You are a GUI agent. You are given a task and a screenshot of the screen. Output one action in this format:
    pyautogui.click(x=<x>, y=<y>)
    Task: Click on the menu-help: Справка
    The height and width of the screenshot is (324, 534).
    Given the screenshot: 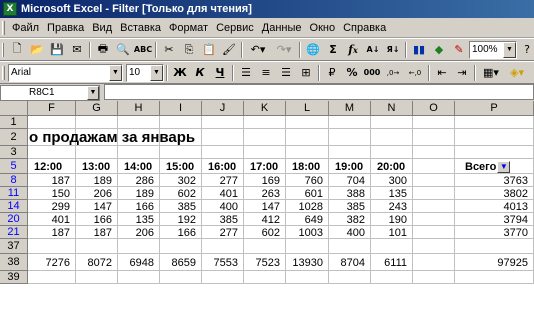 What is the action you would take?
    pyautogui.click(x=364, y=28)
    